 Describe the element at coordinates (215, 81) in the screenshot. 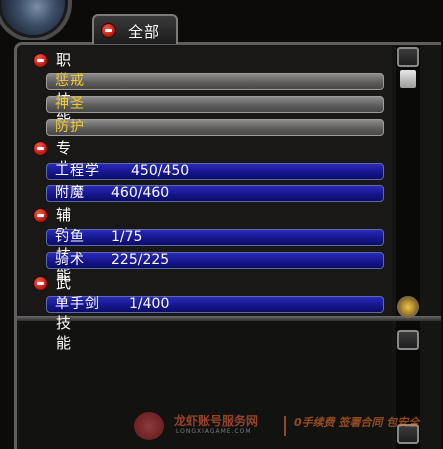

I see `skill-row: 惩戒` at that location.